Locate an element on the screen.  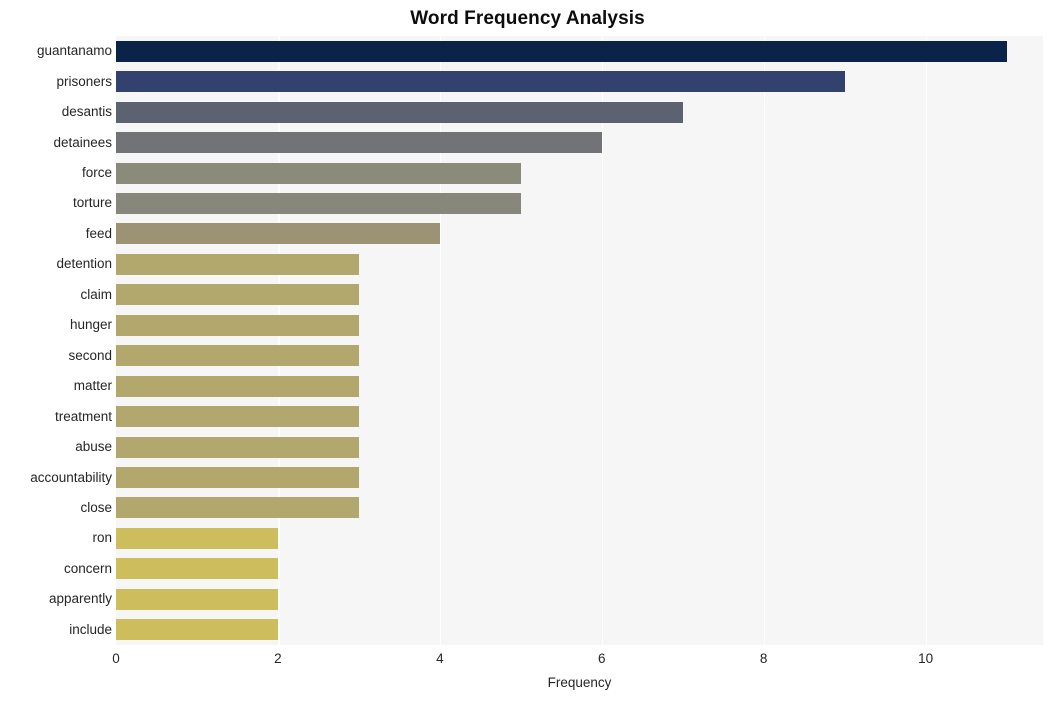
y-tick-label-treatment: treatment is located at coordinates (83, 416).